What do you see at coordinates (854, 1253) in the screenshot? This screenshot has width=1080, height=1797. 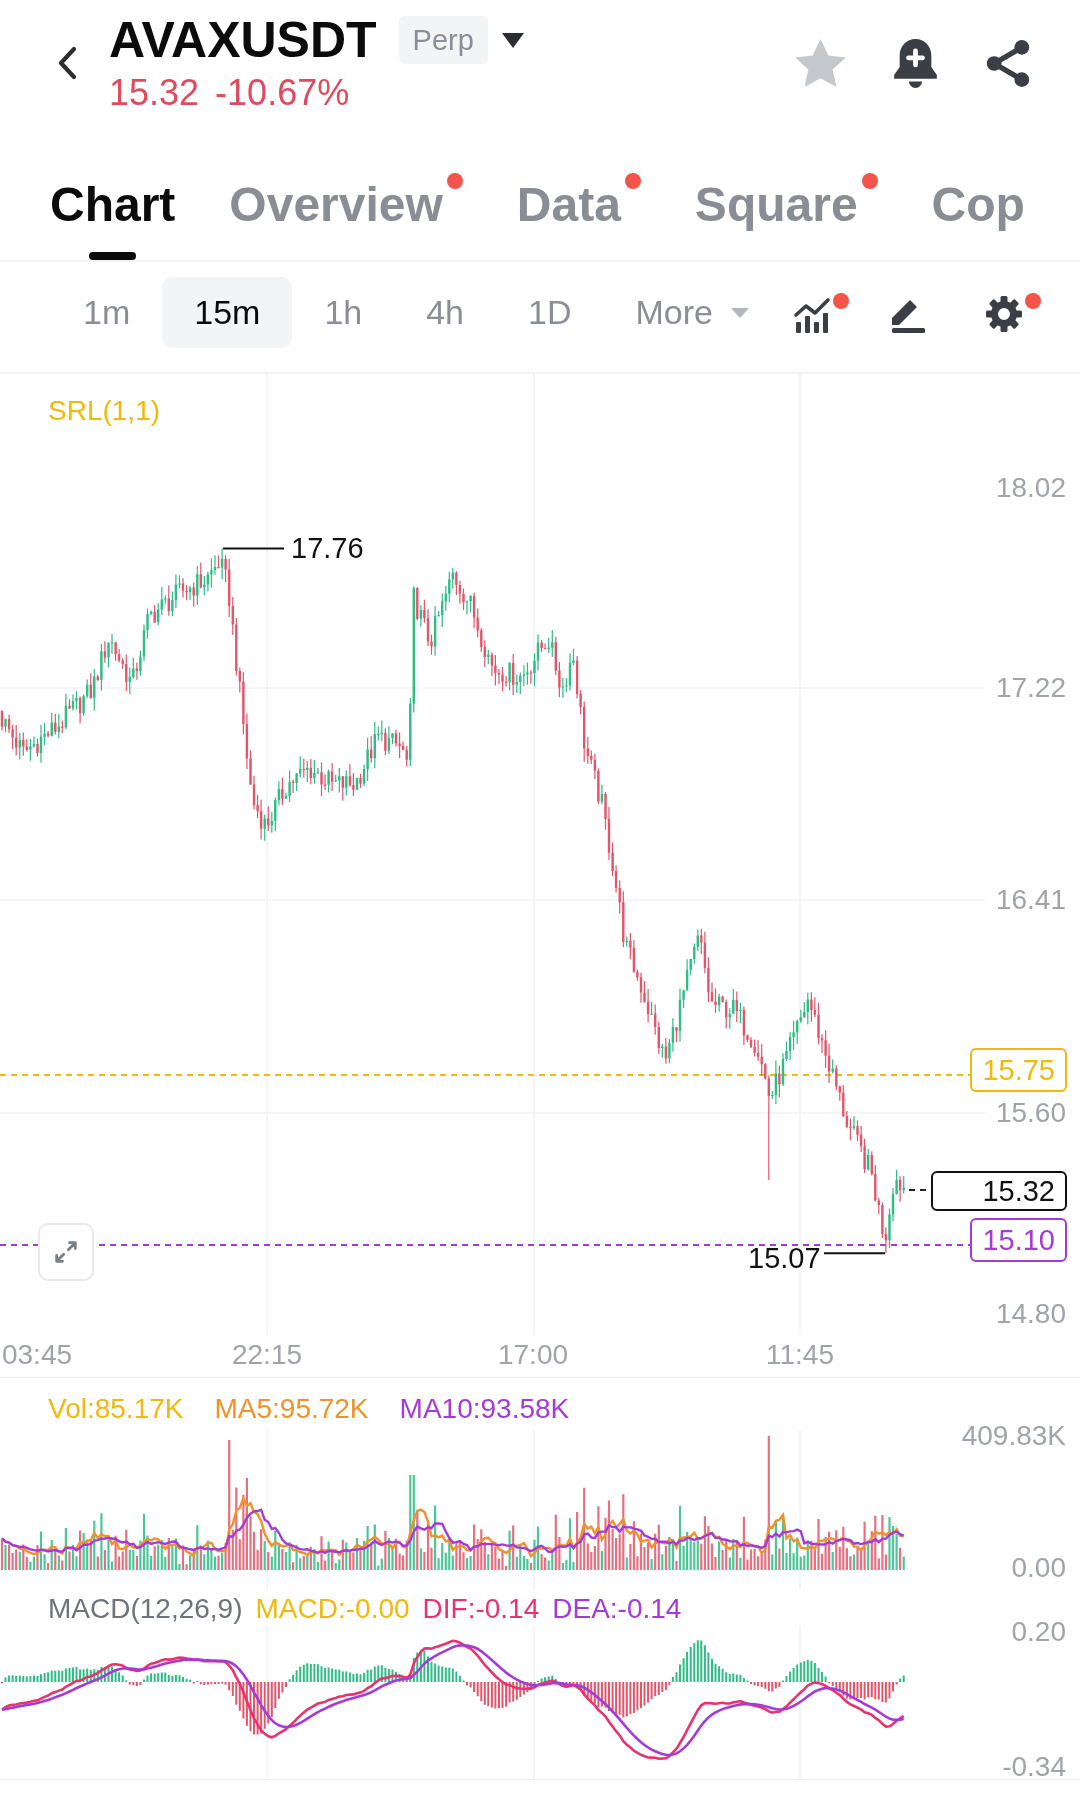 I see `low-leader-line` at bounding box center [854, 1253].